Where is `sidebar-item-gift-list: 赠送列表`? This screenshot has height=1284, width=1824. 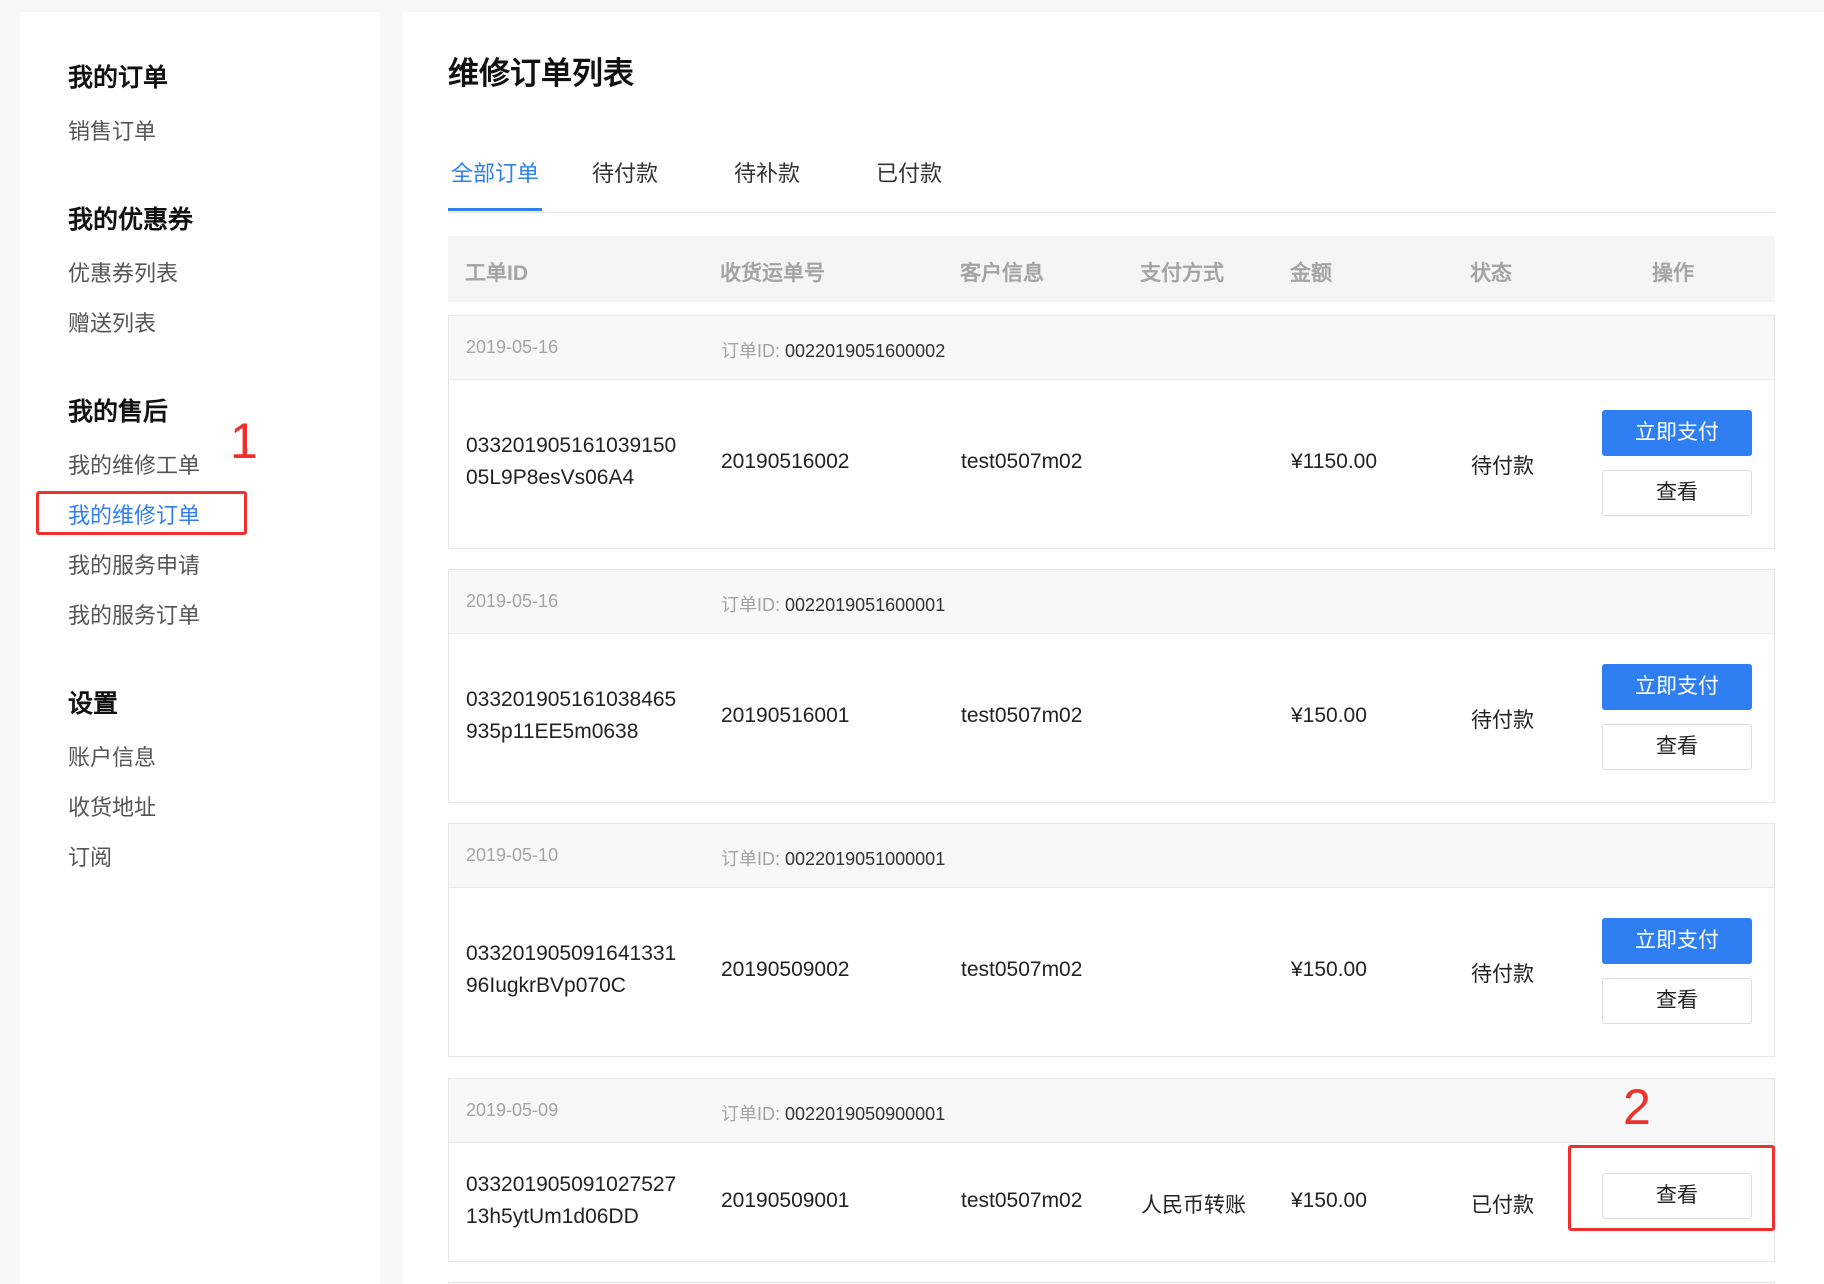 sidebar-item-gift-list: 赠送列表 is located at coordinates (112, 322).